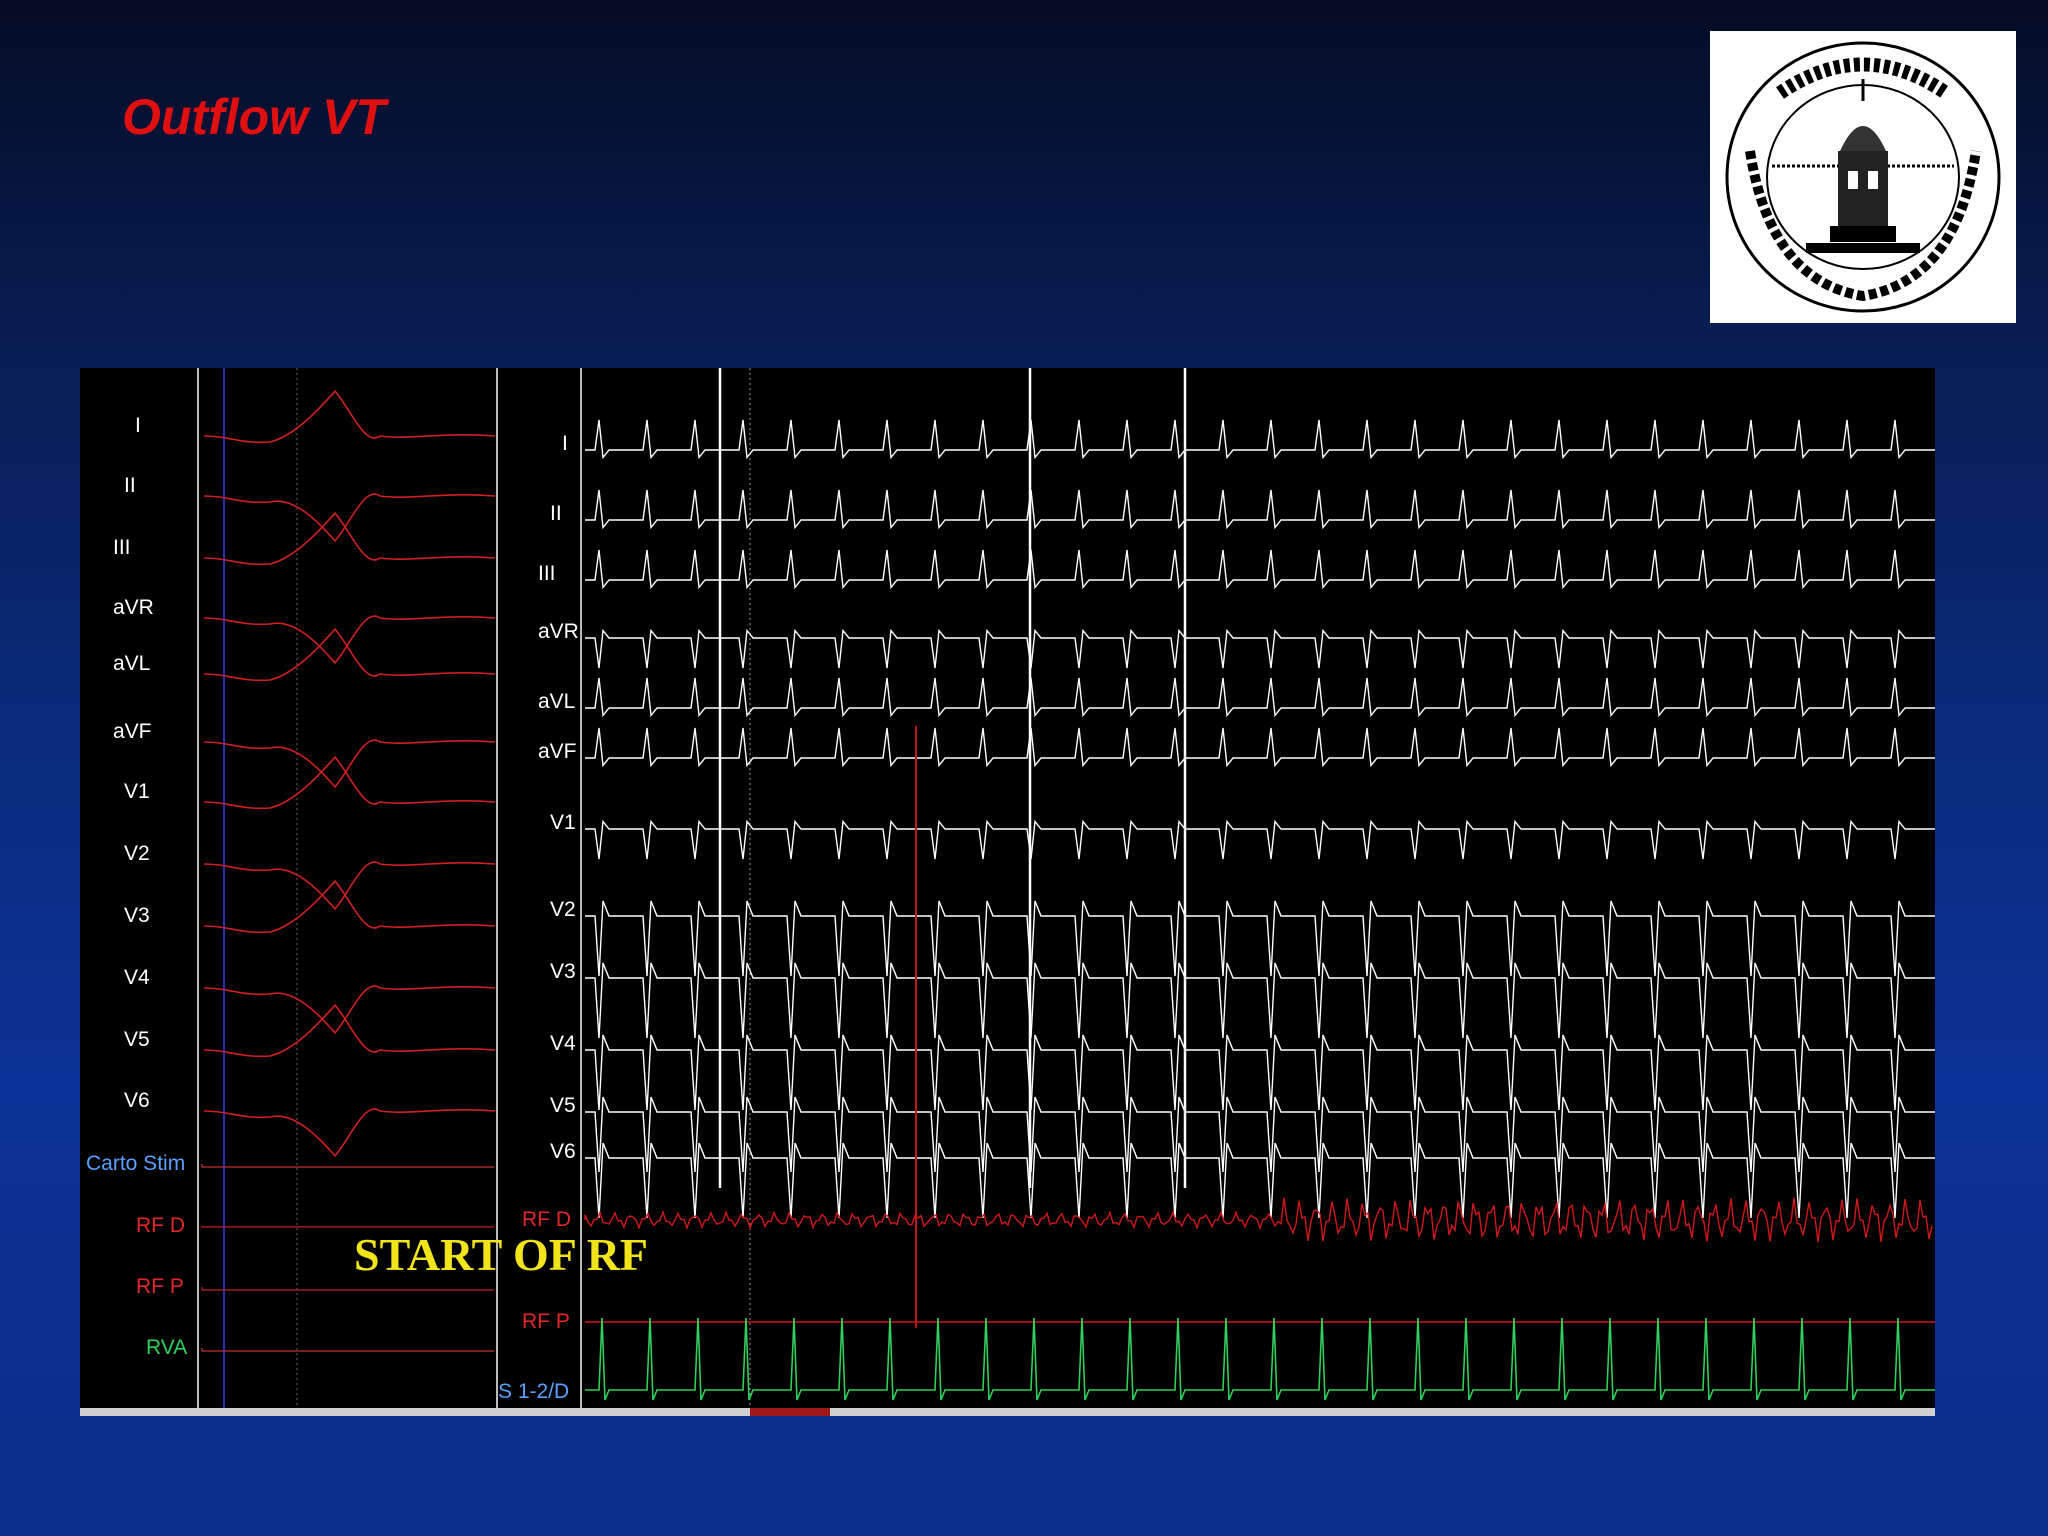 This screenshot has height=1536, width=2048. I want to click on rva-trace, so click(1260, 1359).